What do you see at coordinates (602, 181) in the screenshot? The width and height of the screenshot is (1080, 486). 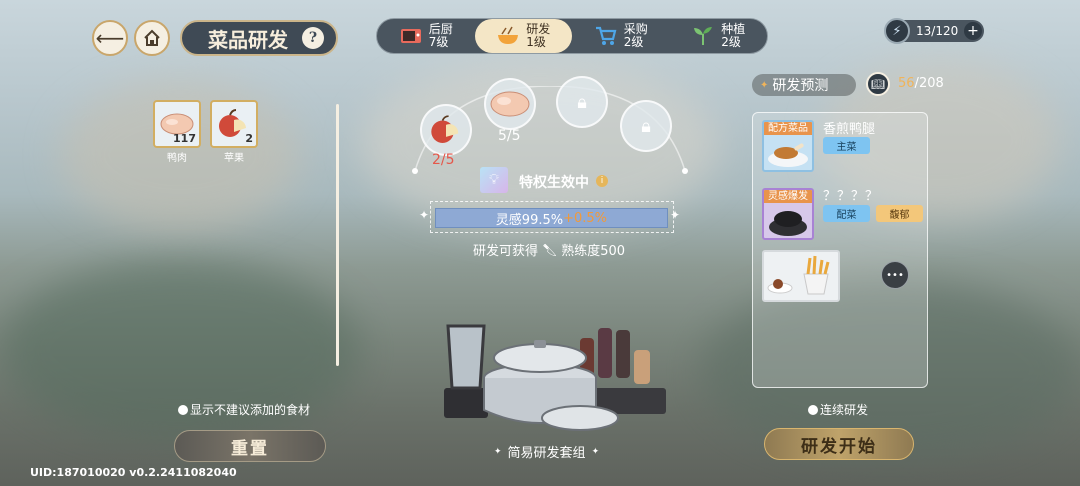 I see `info-icon: i` at bounding box center [602, 181].